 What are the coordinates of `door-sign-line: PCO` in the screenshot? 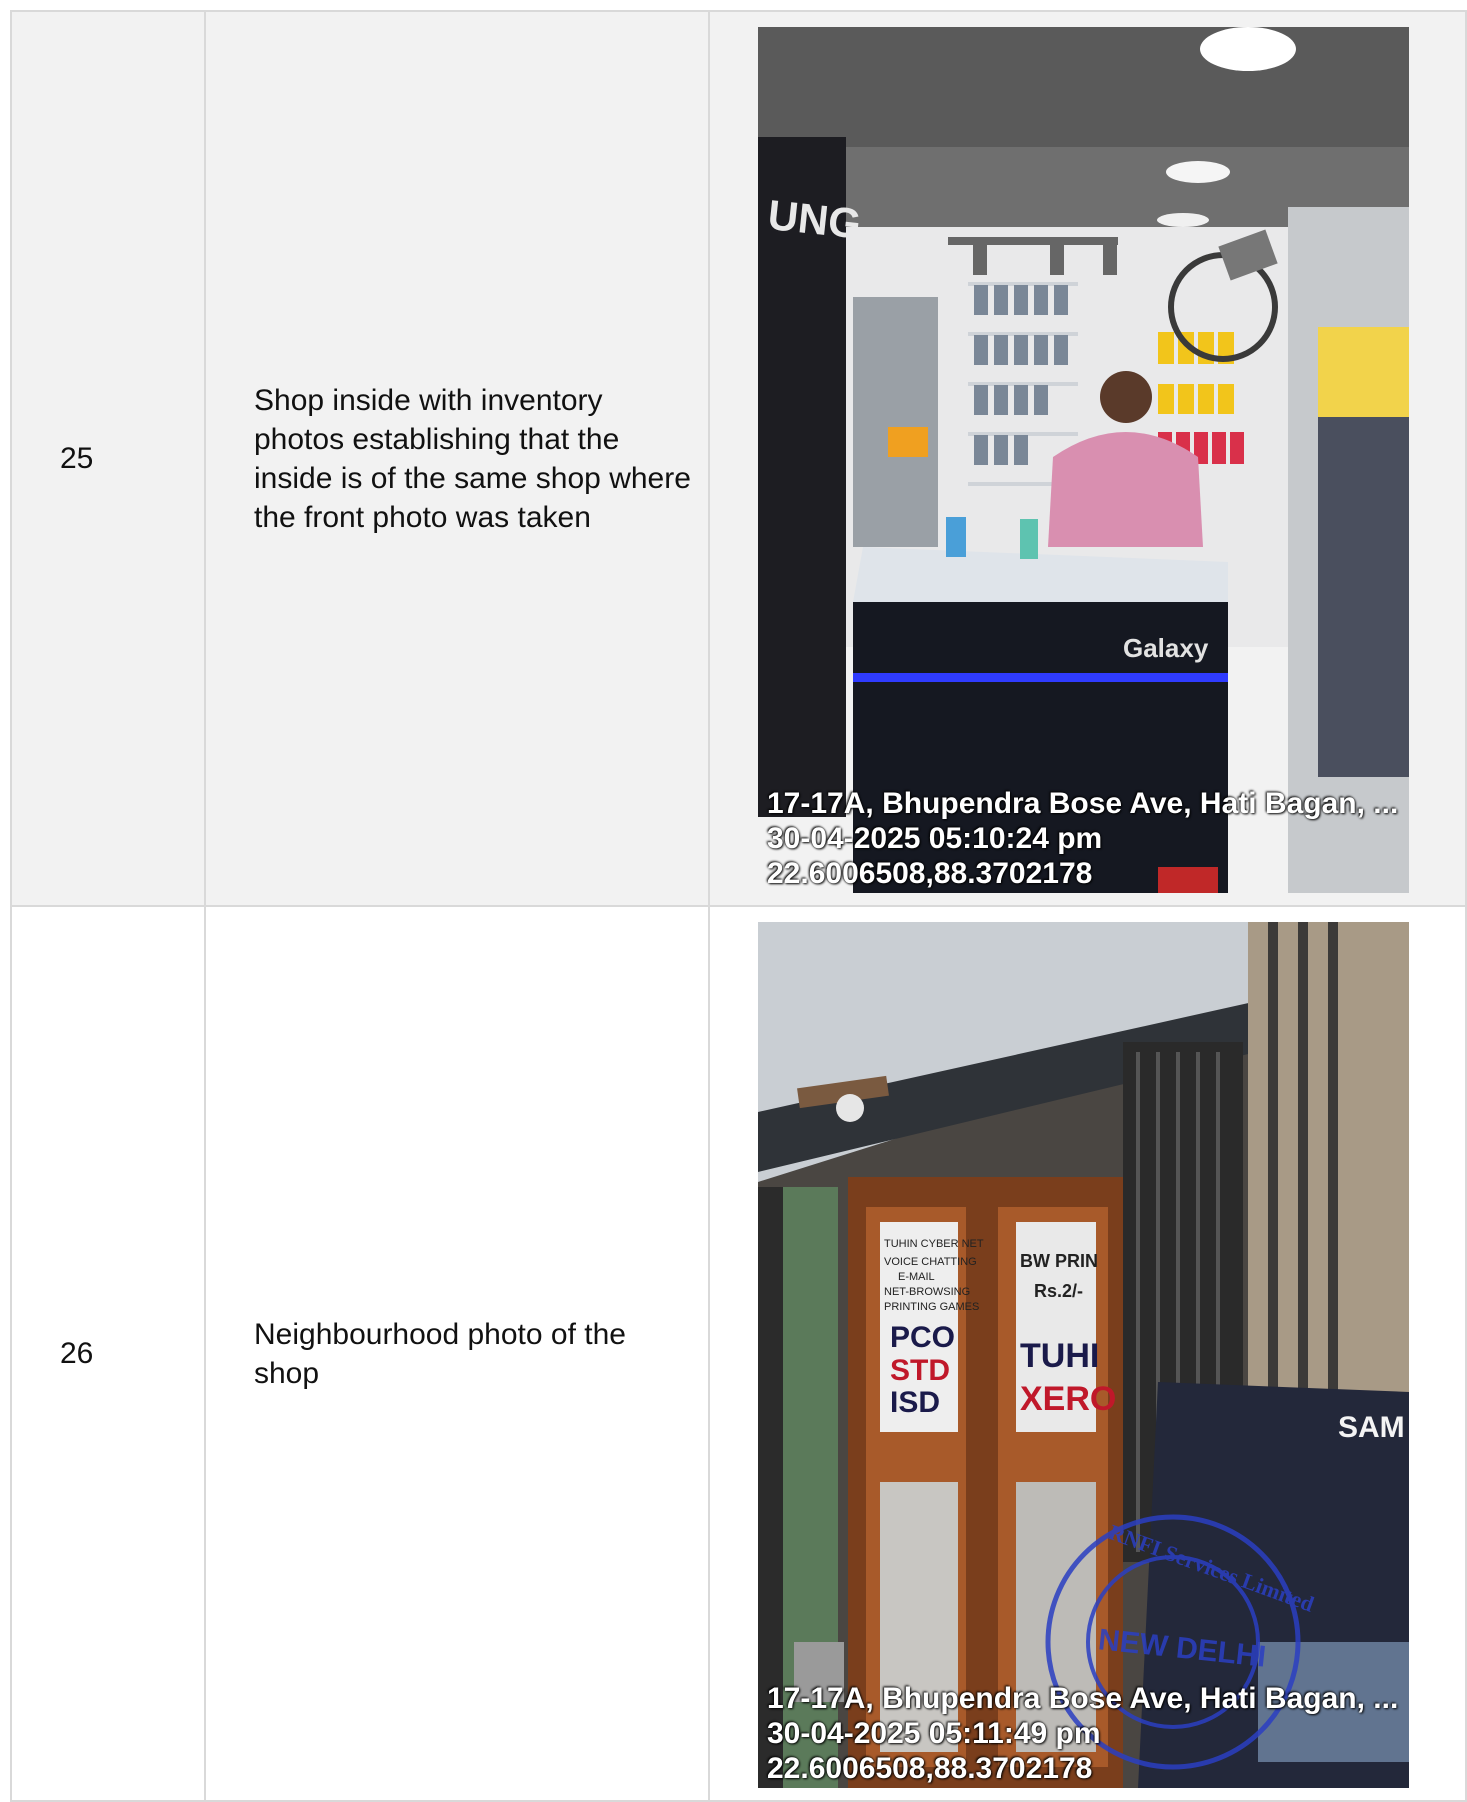 It's located at (922, 1337).